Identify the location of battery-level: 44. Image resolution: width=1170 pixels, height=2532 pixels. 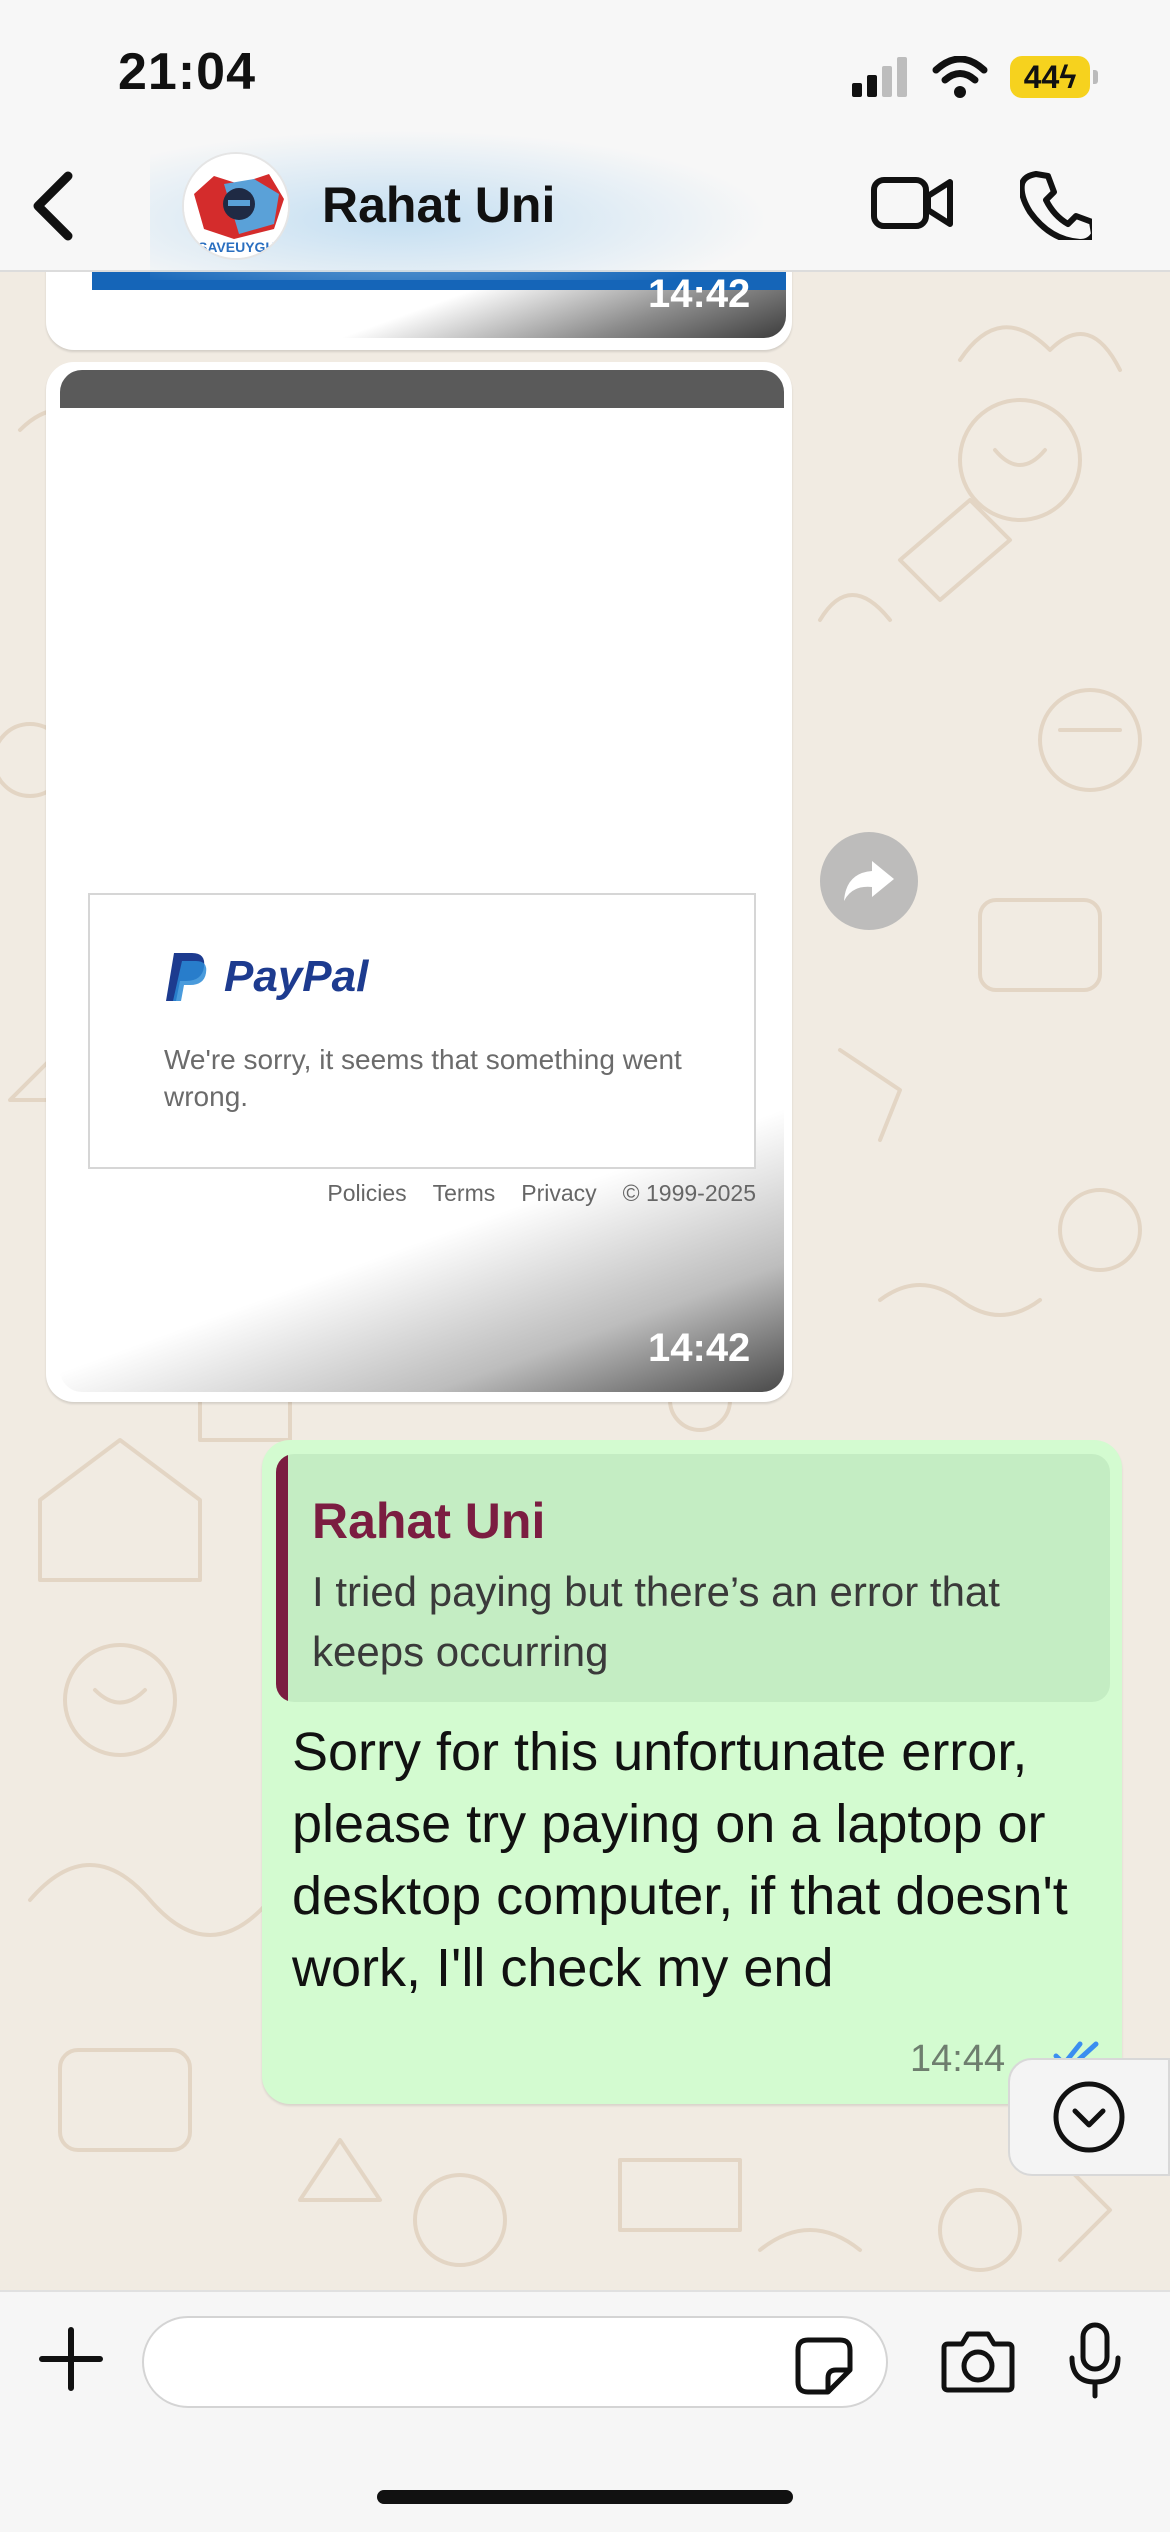
(1041, 76).